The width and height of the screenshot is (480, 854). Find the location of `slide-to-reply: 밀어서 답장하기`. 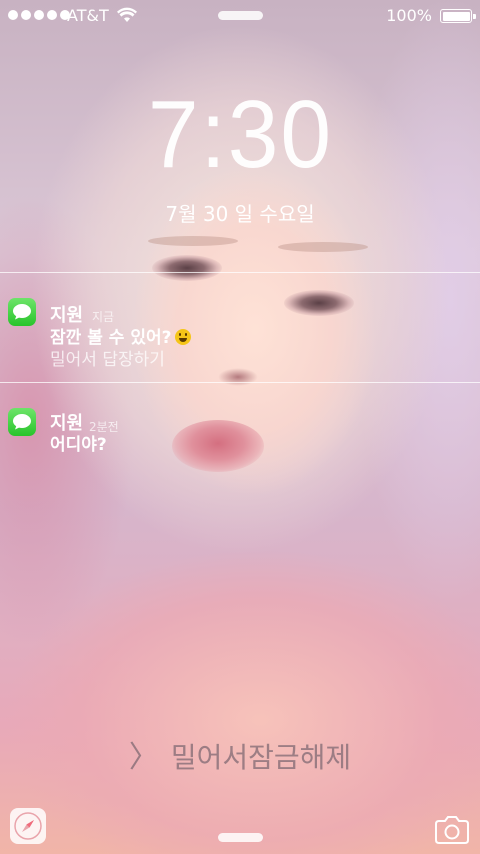

slide-to-reply: 밀어서 답장하기 is located at coordinates (107, 357).